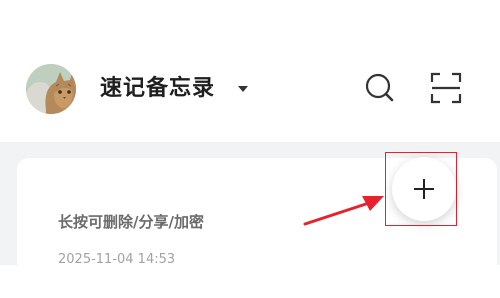 The image size is (500, 298). I want to click on plus-icon, so click(424, 189).